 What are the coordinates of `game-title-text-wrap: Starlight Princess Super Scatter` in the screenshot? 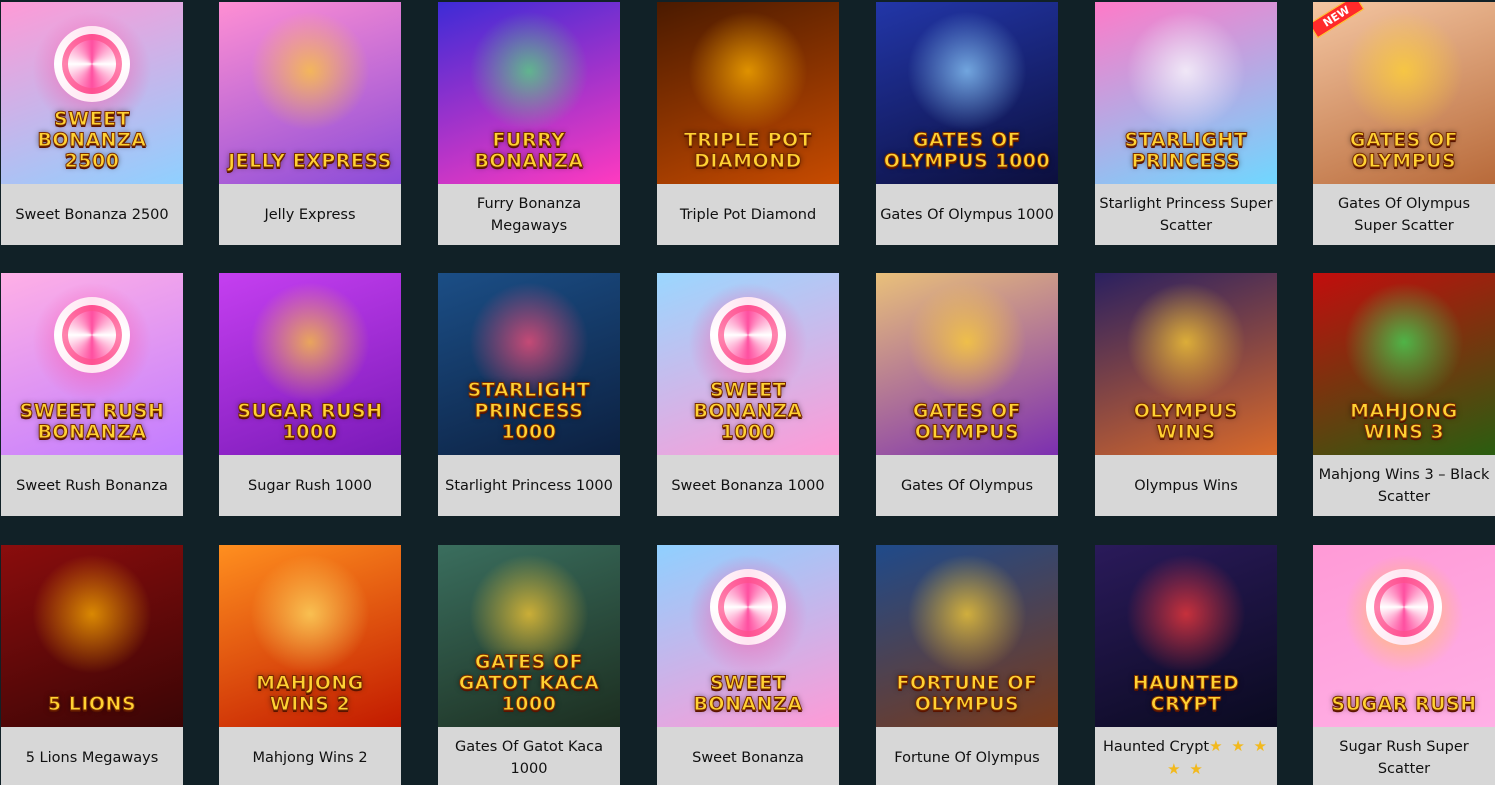 It's located at (1186, 215).